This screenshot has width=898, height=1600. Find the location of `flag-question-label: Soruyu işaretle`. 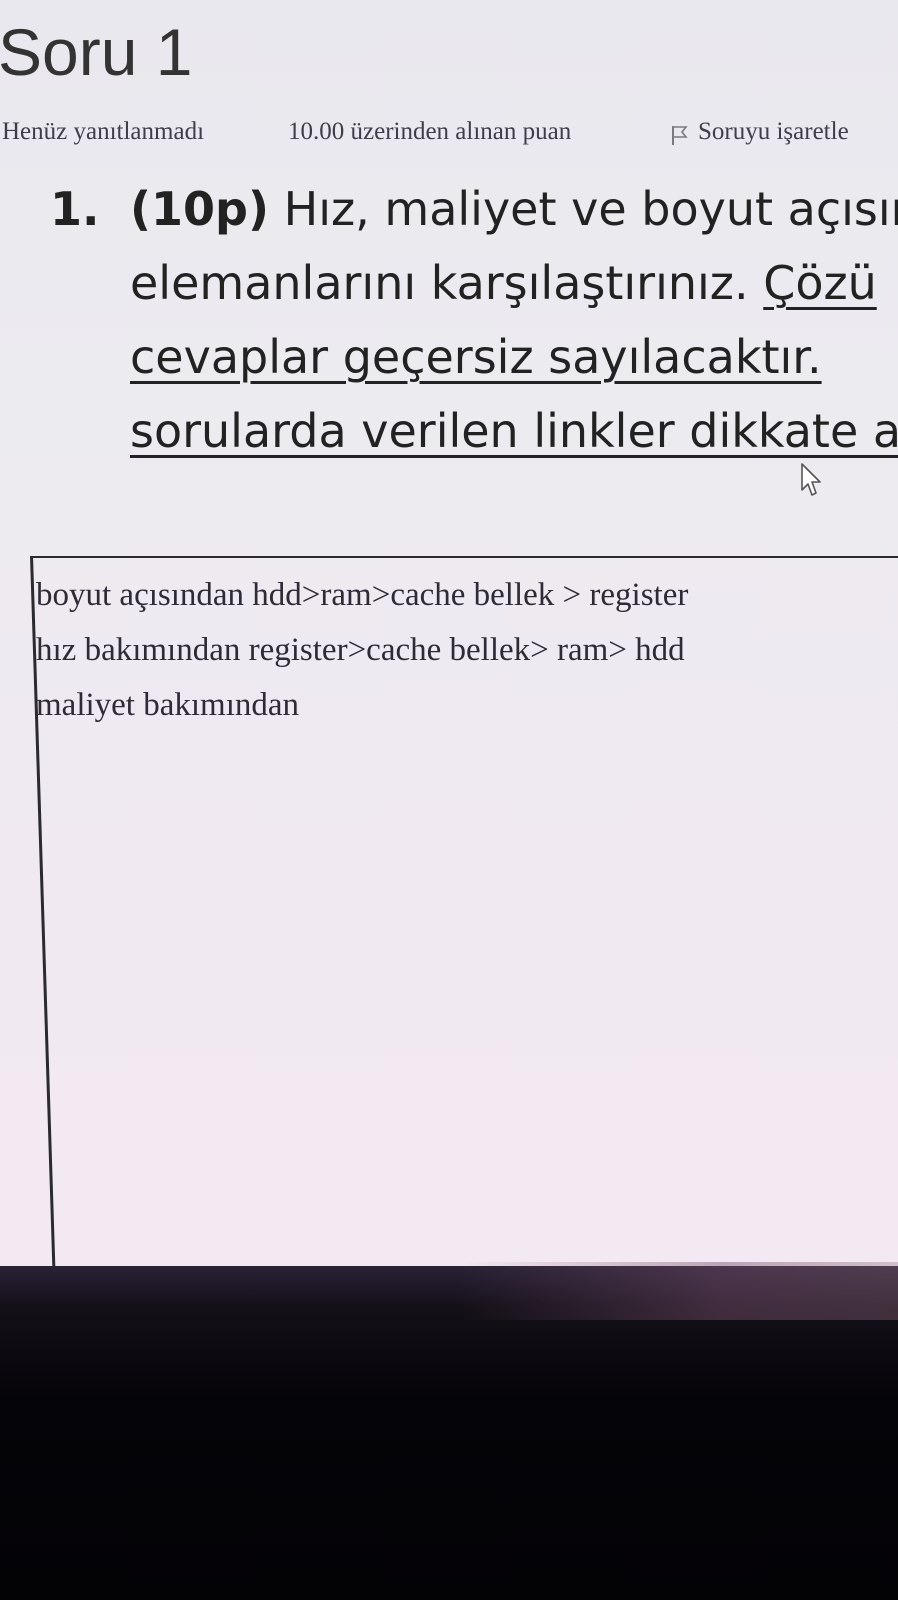

flag-question-label: Soruyu işaretle is located at coordinates (773, 131).